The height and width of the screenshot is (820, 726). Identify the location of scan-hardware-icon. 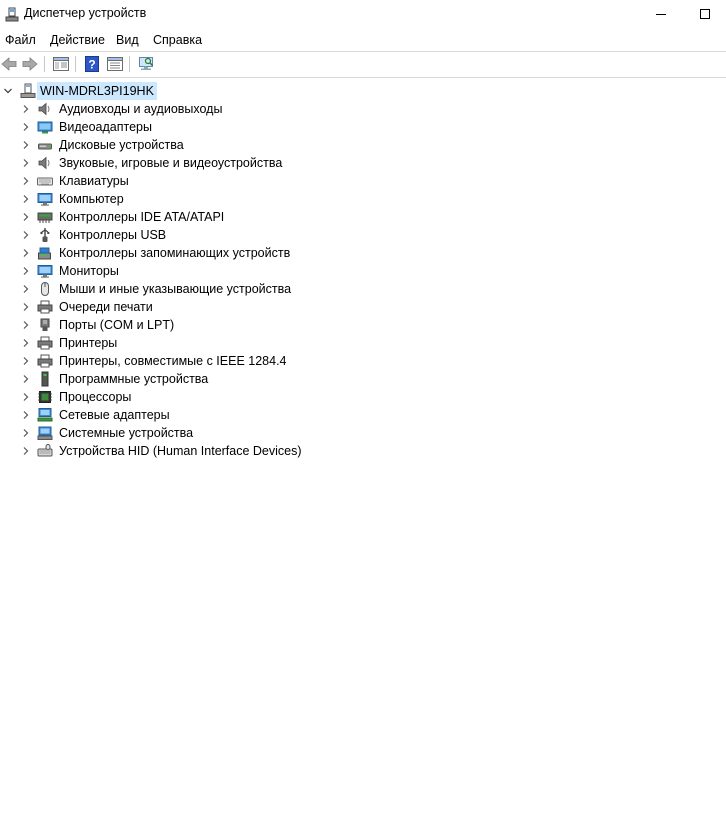
(146, 64).